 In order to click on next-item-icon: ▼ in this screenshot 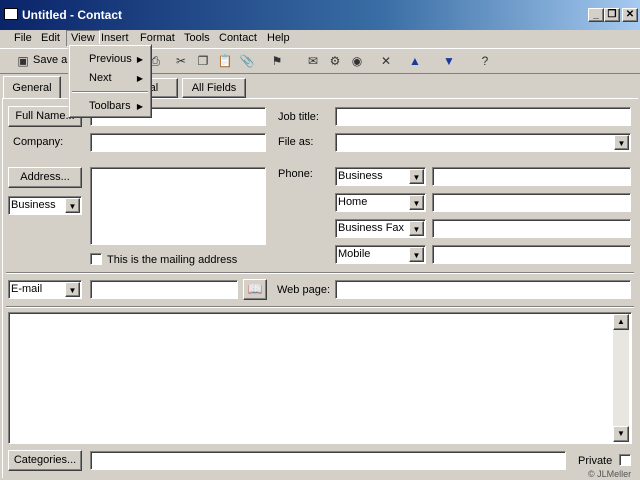, I will do `click(449, 61)`.